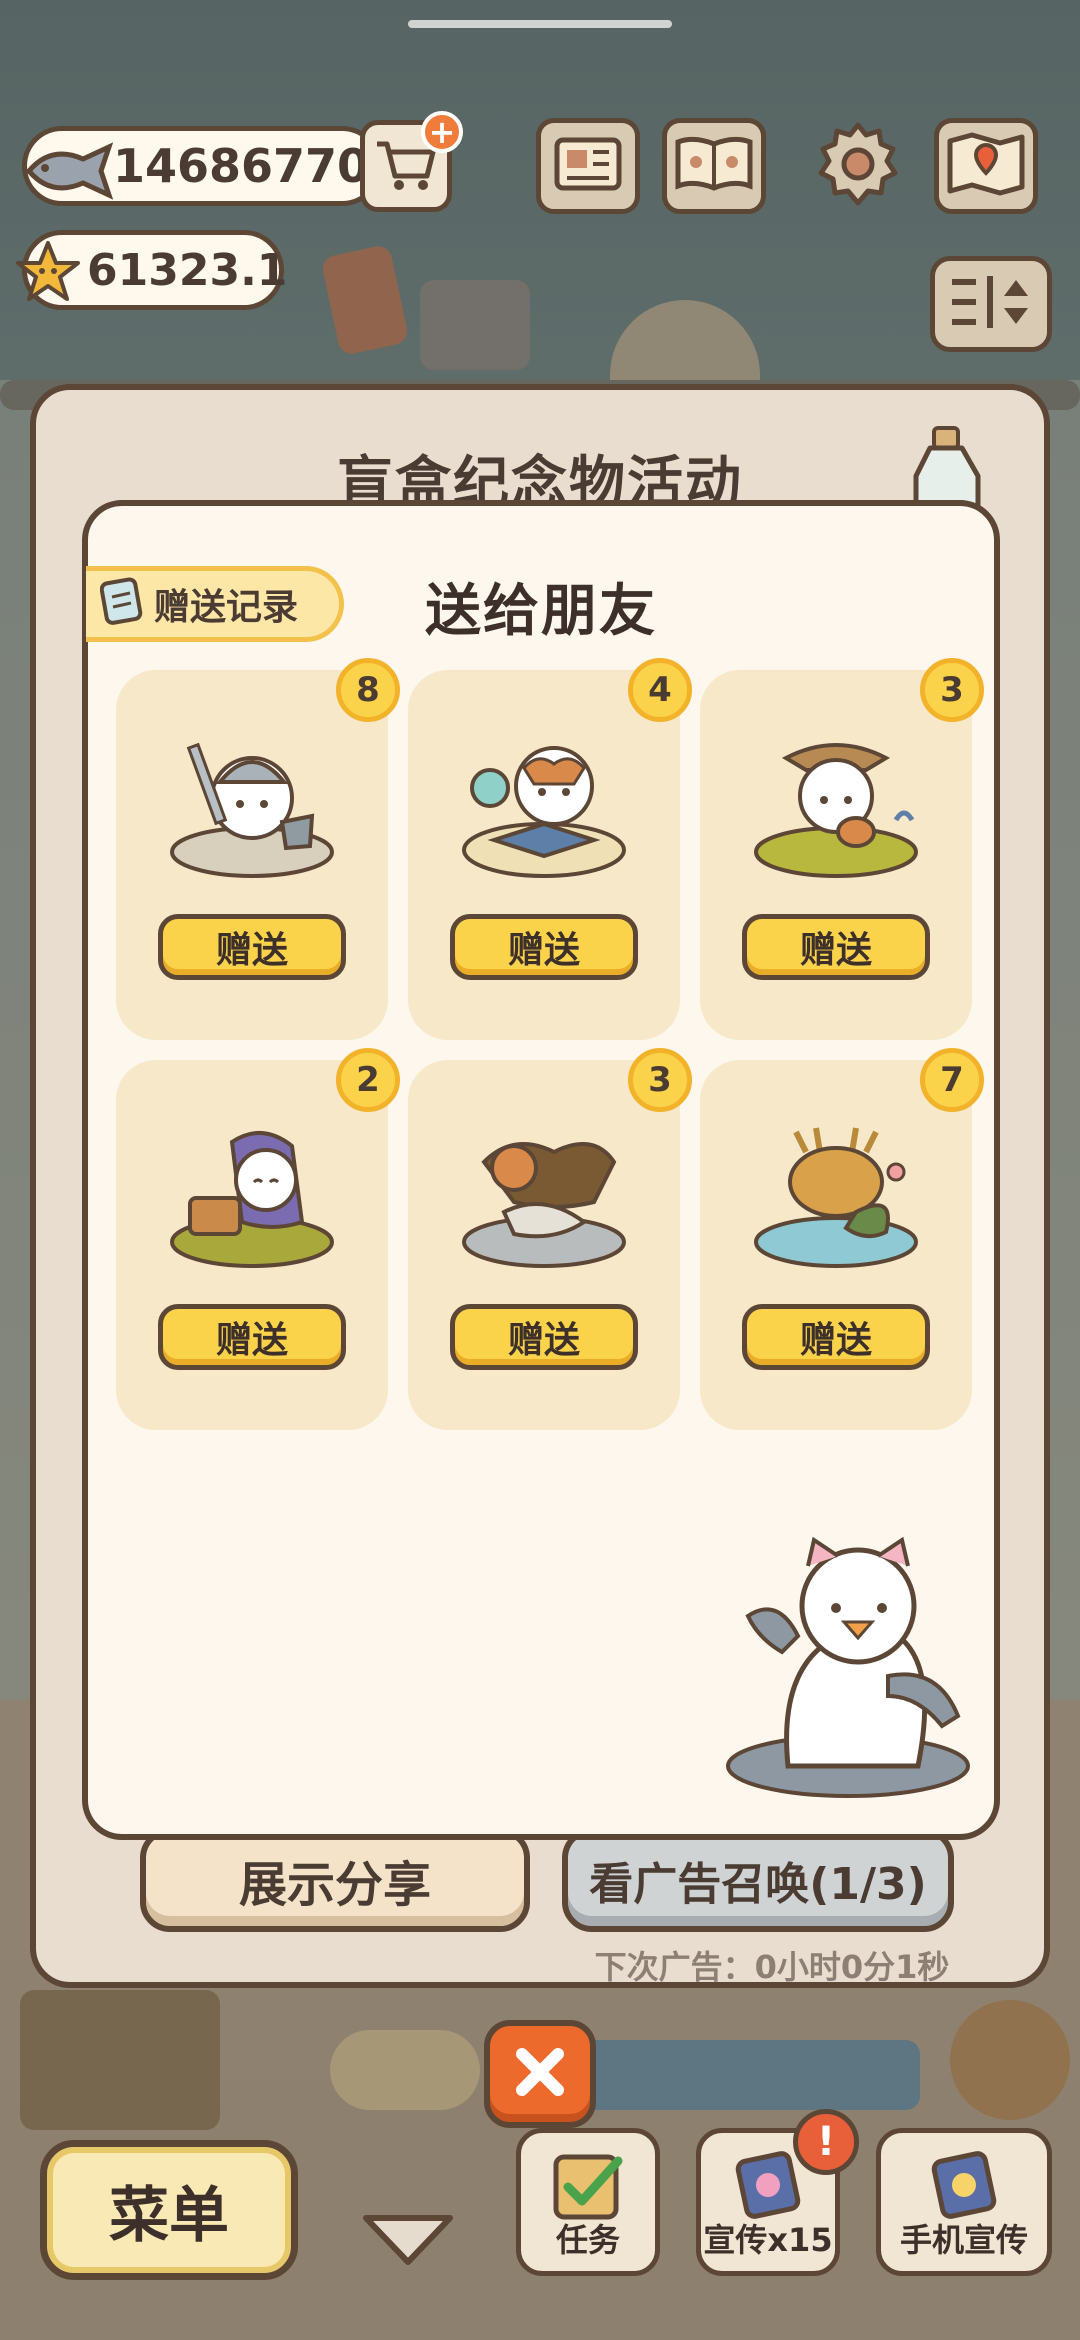 The width and height of the screenshot is (1080, 2340). I want to click on item-count-badge: 7, so click(952, 1080).